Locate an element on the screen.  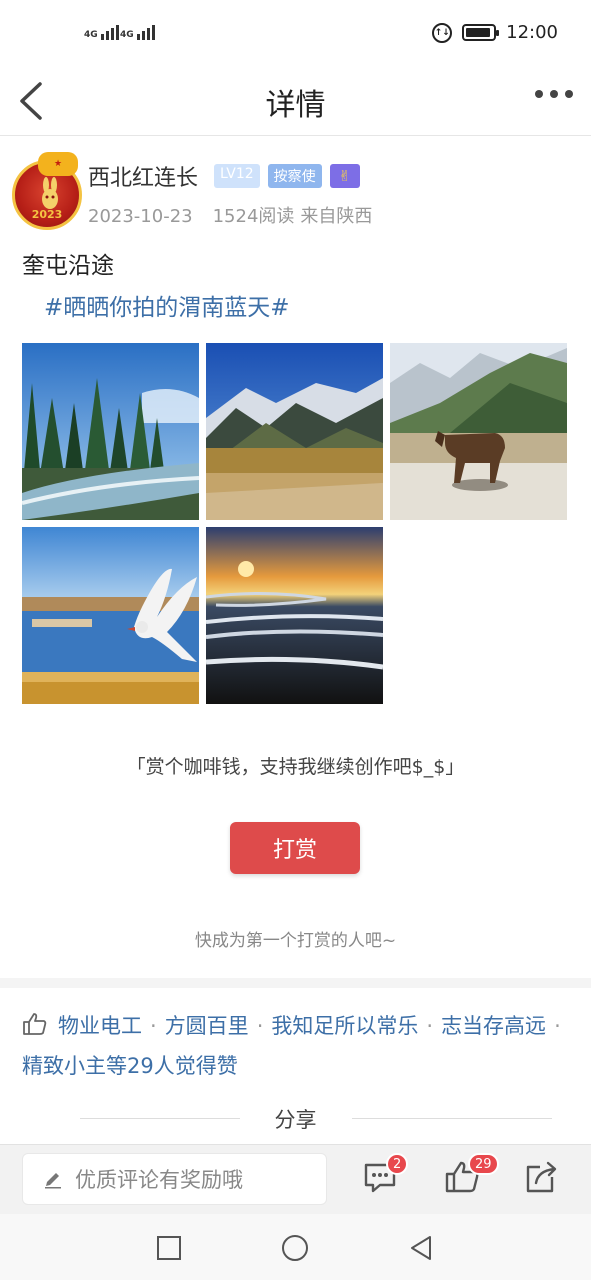
liker-link: 志当存高远 is located at coordinates (493, 1026).